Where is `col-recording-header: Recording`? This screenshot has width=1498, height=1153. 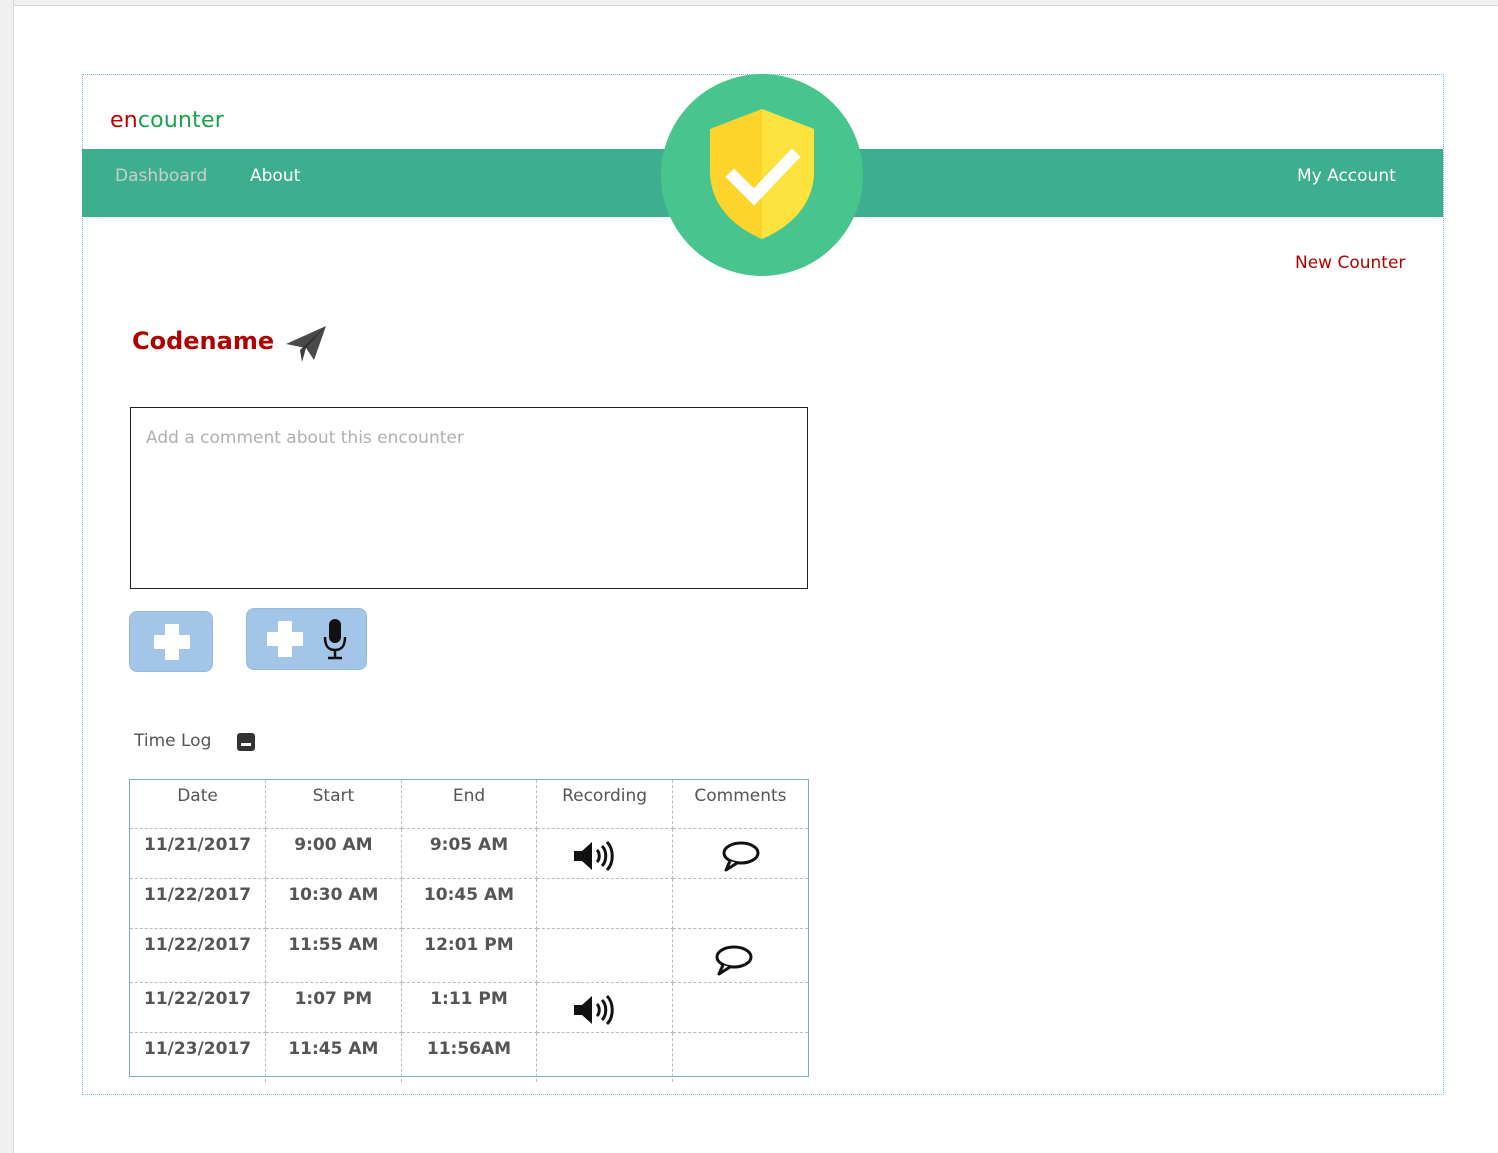
col-recording-header: Recording is located at coordinates (604, 804).